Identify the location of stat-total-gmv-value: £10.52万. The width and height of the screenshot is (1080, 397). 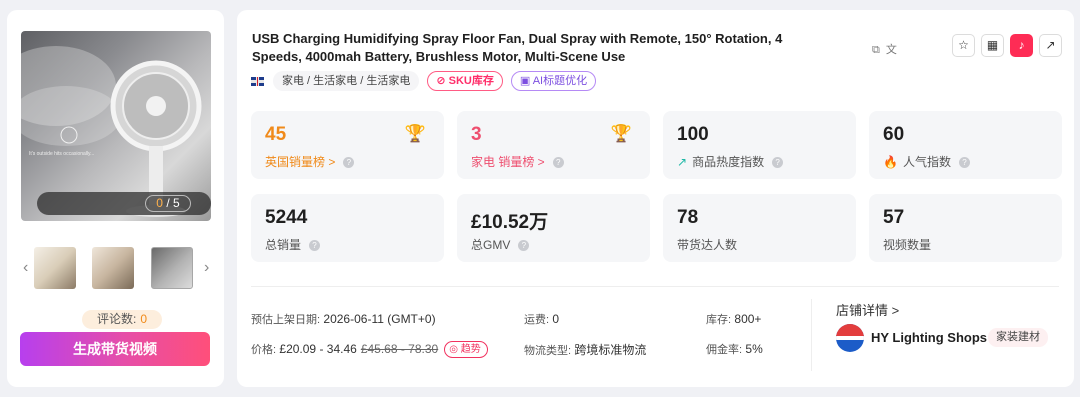
(510, 222).